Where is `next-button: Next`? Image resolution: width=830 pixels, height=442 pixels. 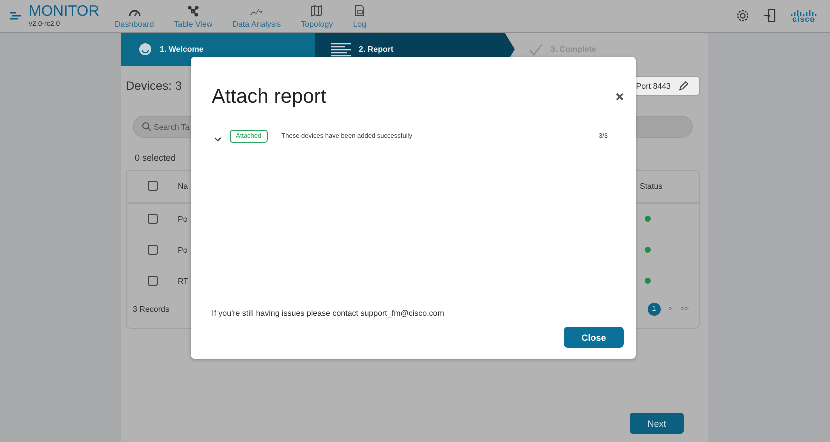 next-button: Next is located at coordinates (657, 423).